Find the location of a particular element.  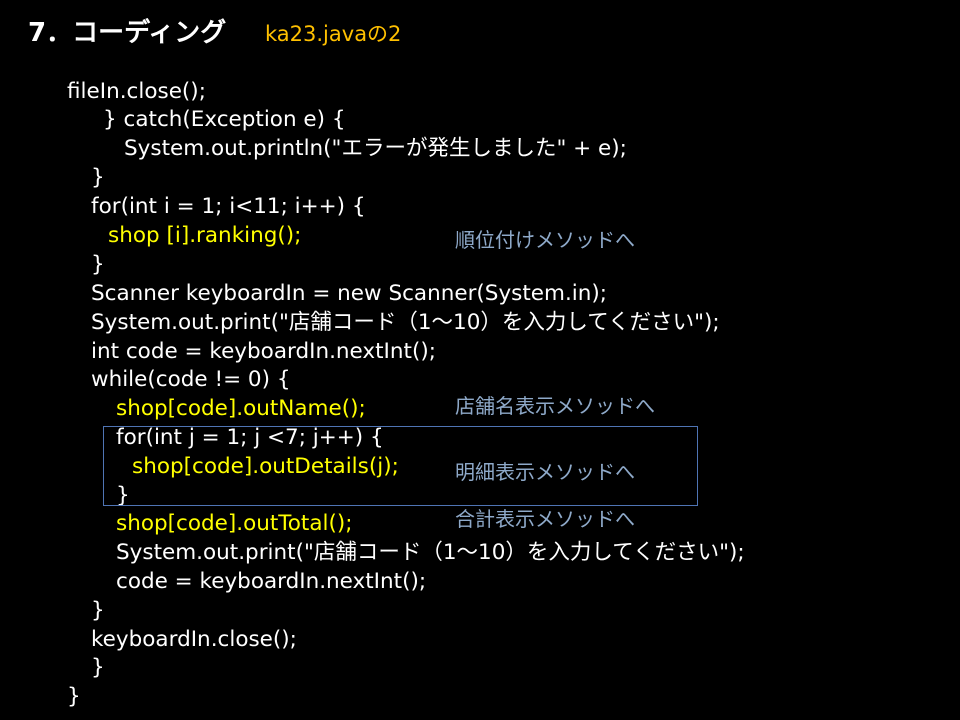

annotation-total: 合計表示メソッドへ is located at coordinates (545, 519).